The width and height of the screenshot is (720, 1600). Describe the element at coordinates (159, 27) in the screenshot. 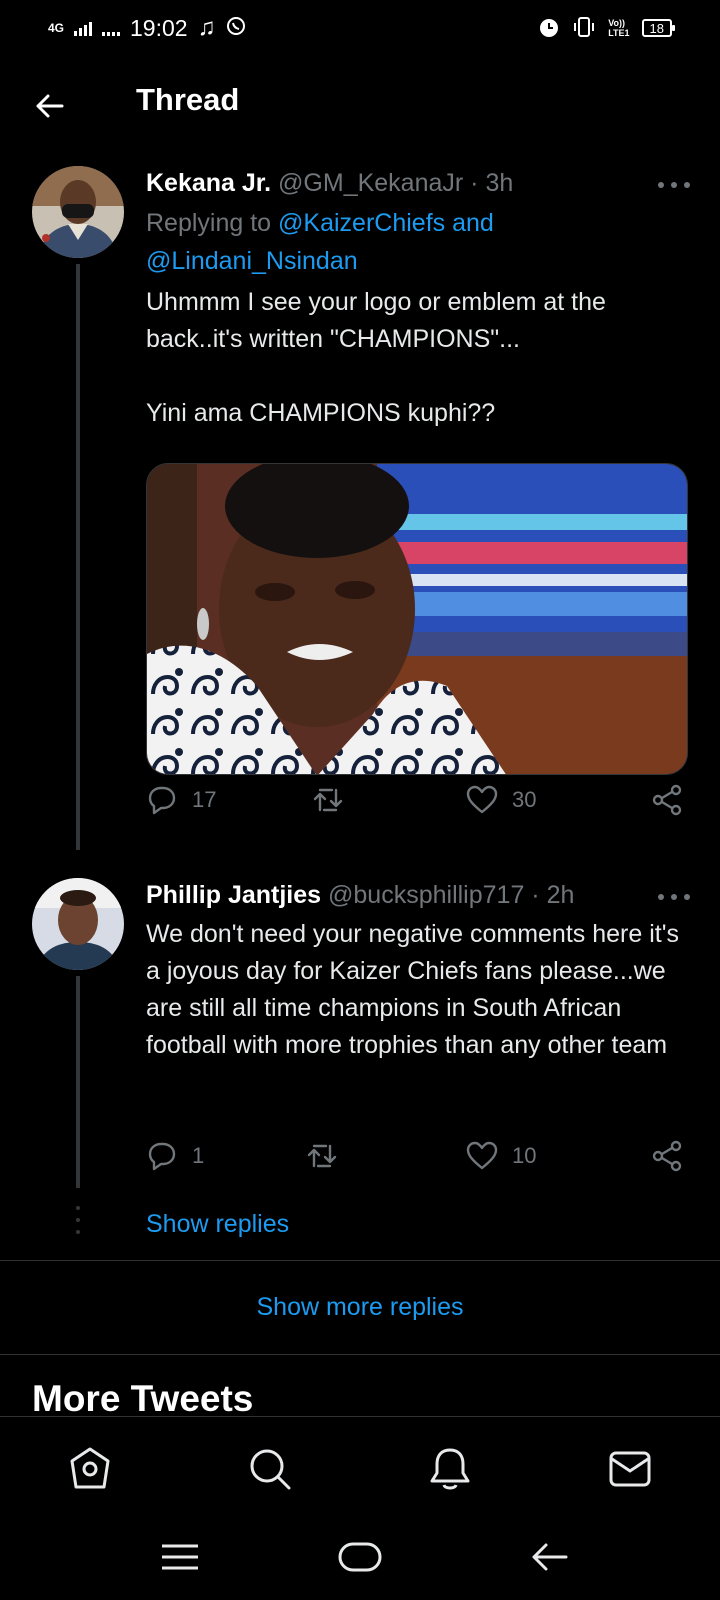

I see `status-time: 19:02` at that location.